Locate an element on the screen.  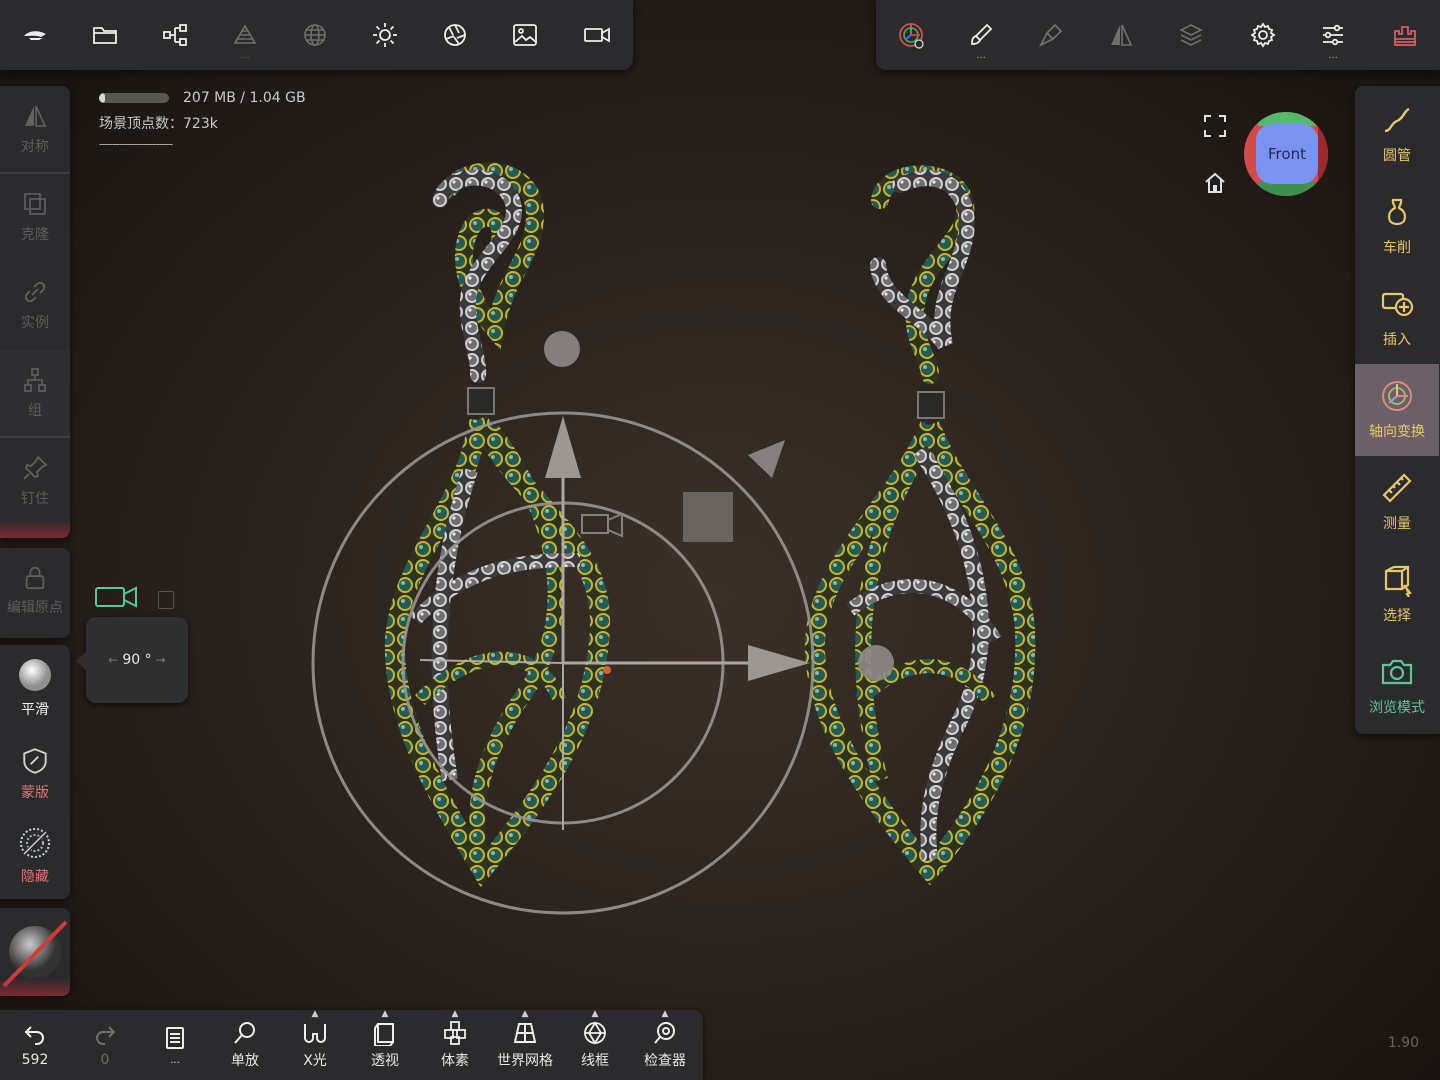
redo-button: 0 is located at coordinates (105, 1045).